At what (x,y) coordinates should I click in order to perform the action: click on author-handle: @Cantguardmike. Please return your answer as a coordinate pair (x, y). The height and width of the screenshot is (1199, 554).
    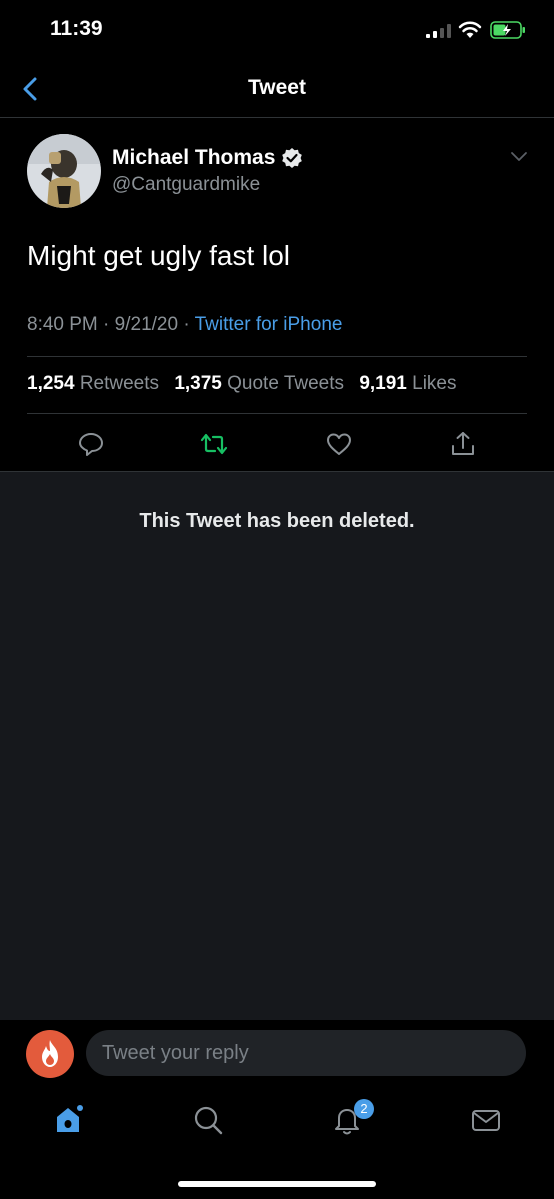
    Looking at the image, I should click on (186, 185).